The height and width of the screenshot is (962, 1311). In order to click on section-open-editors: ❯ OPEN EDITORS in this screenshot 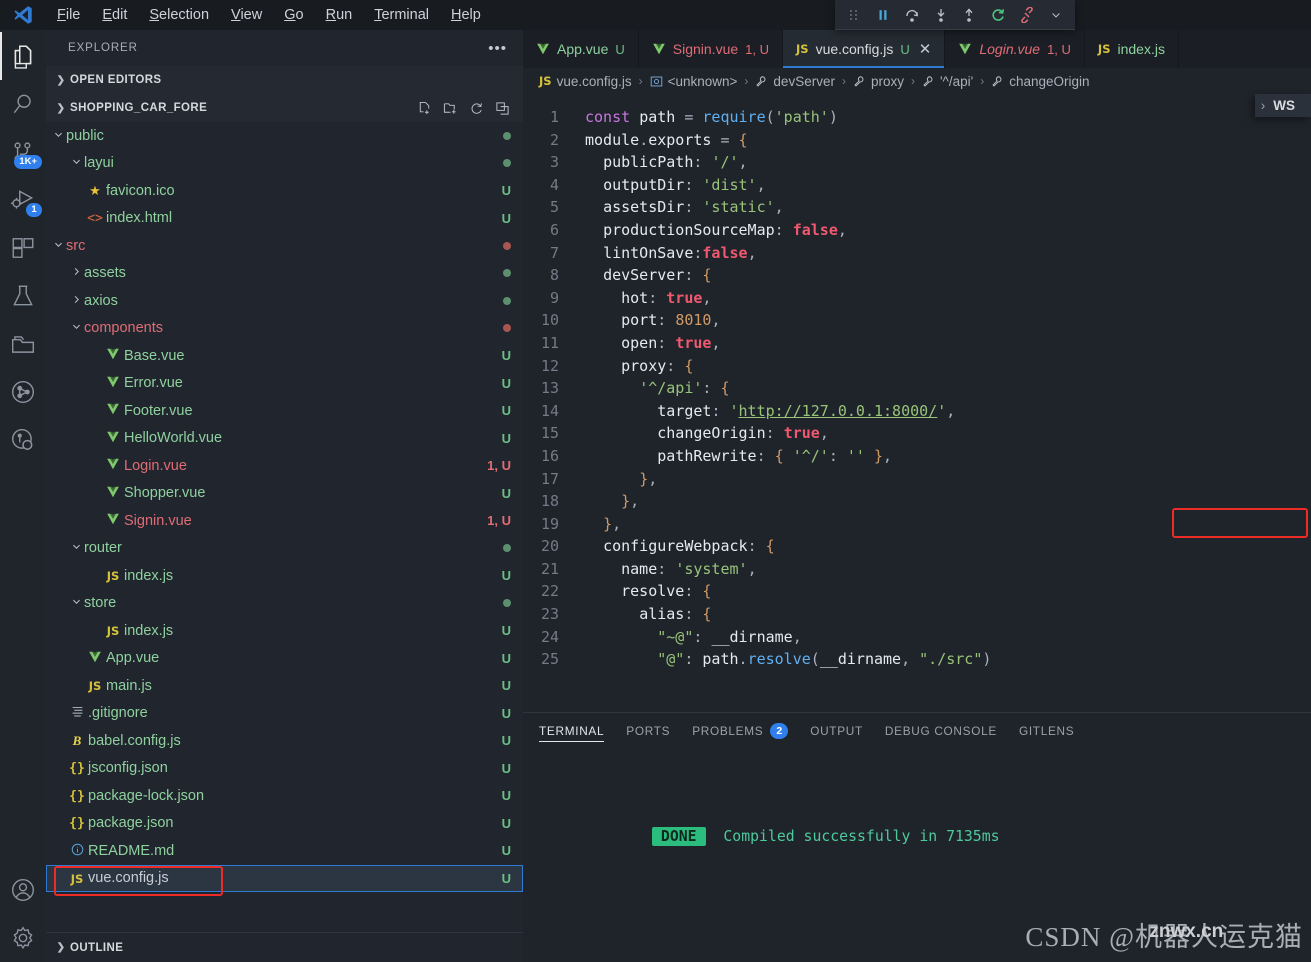, I will do `click(284, 80)`.